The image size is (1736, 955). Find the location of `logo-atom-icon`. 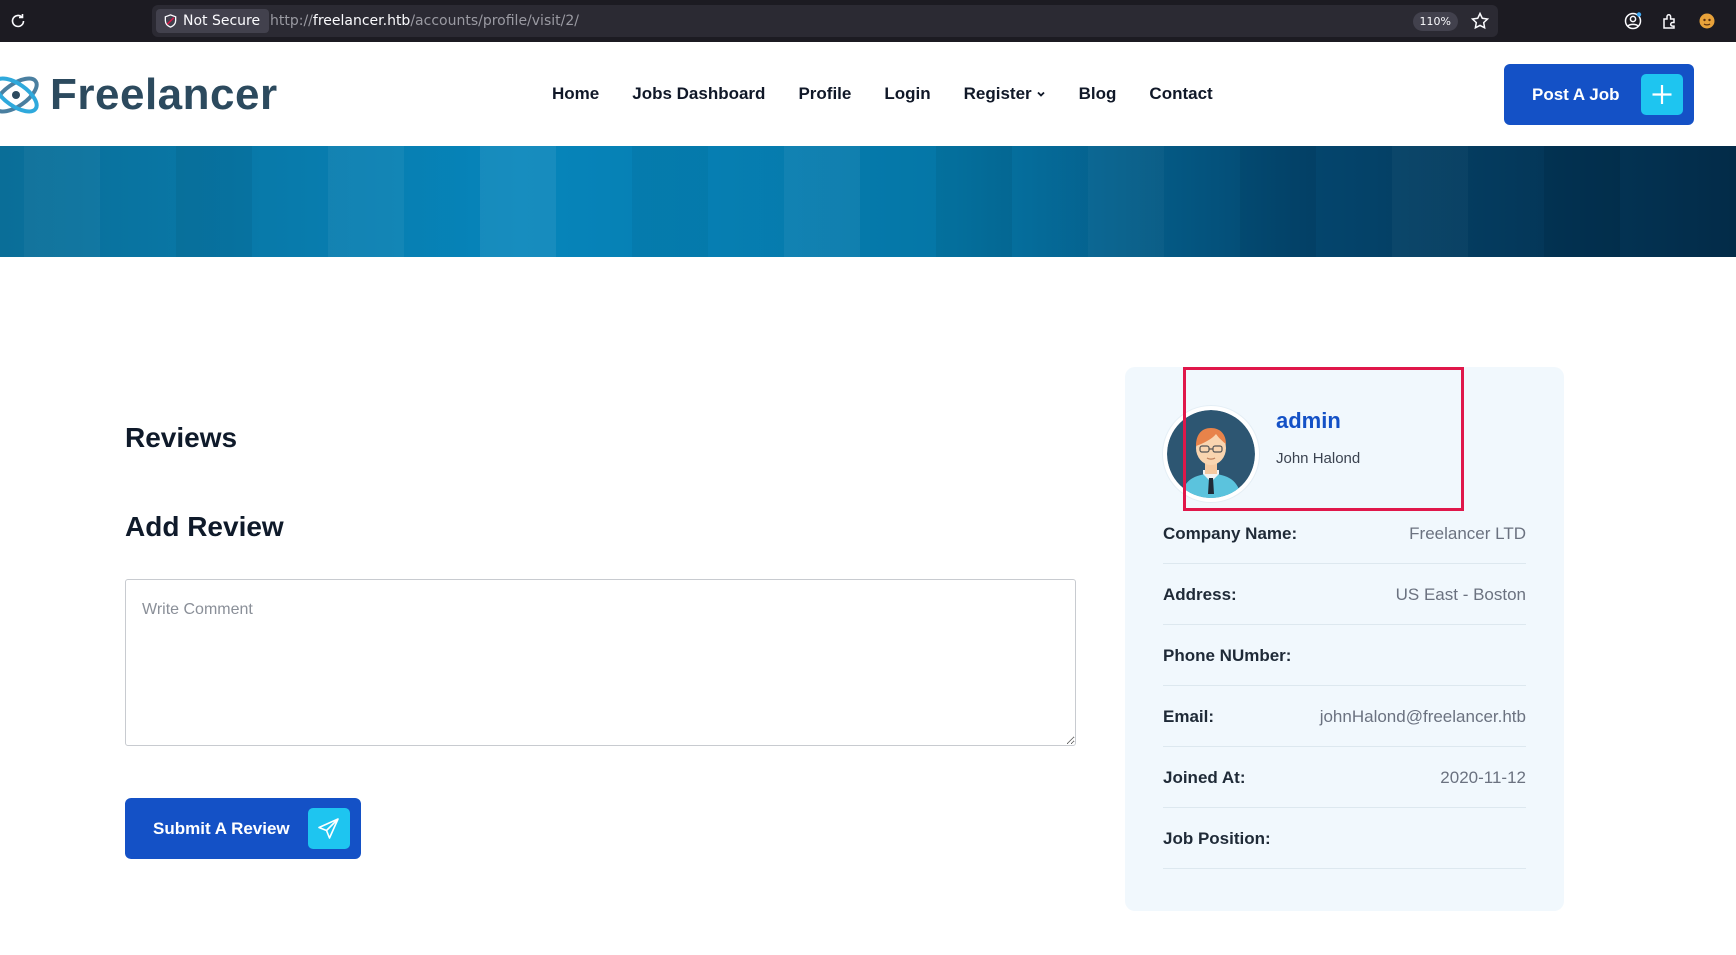

logo-atom-icon is located at coordinates (19, 95).